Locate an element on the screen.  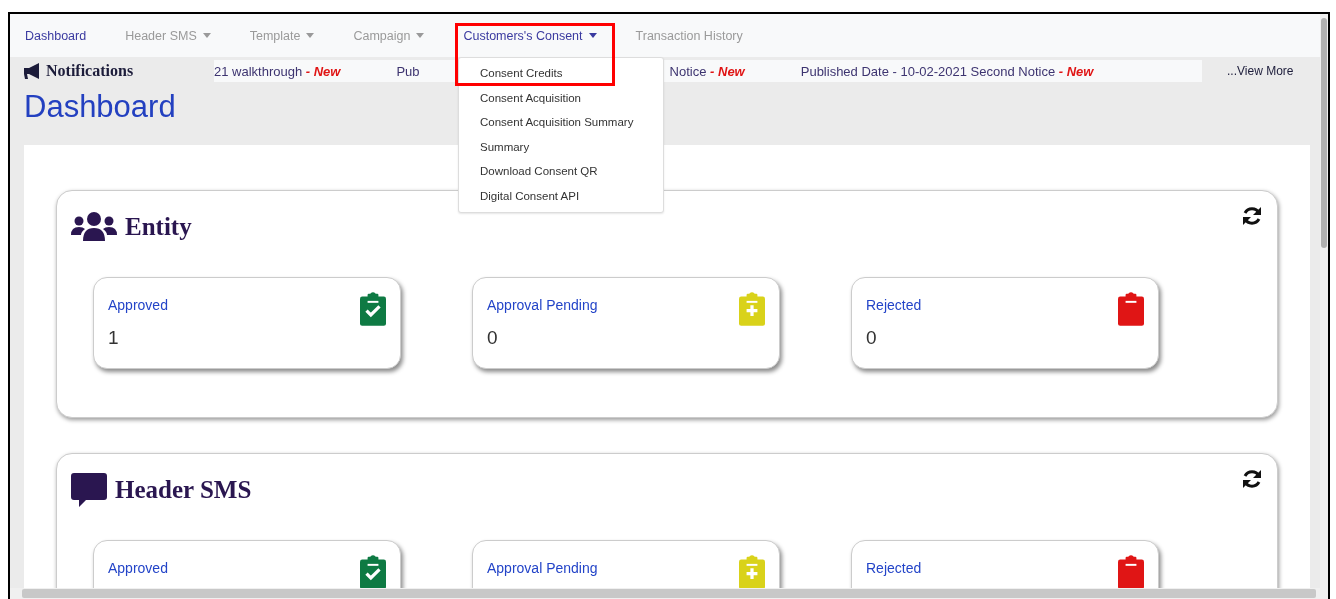
notification-item: Notice - New is located at coordinates (707, 71).